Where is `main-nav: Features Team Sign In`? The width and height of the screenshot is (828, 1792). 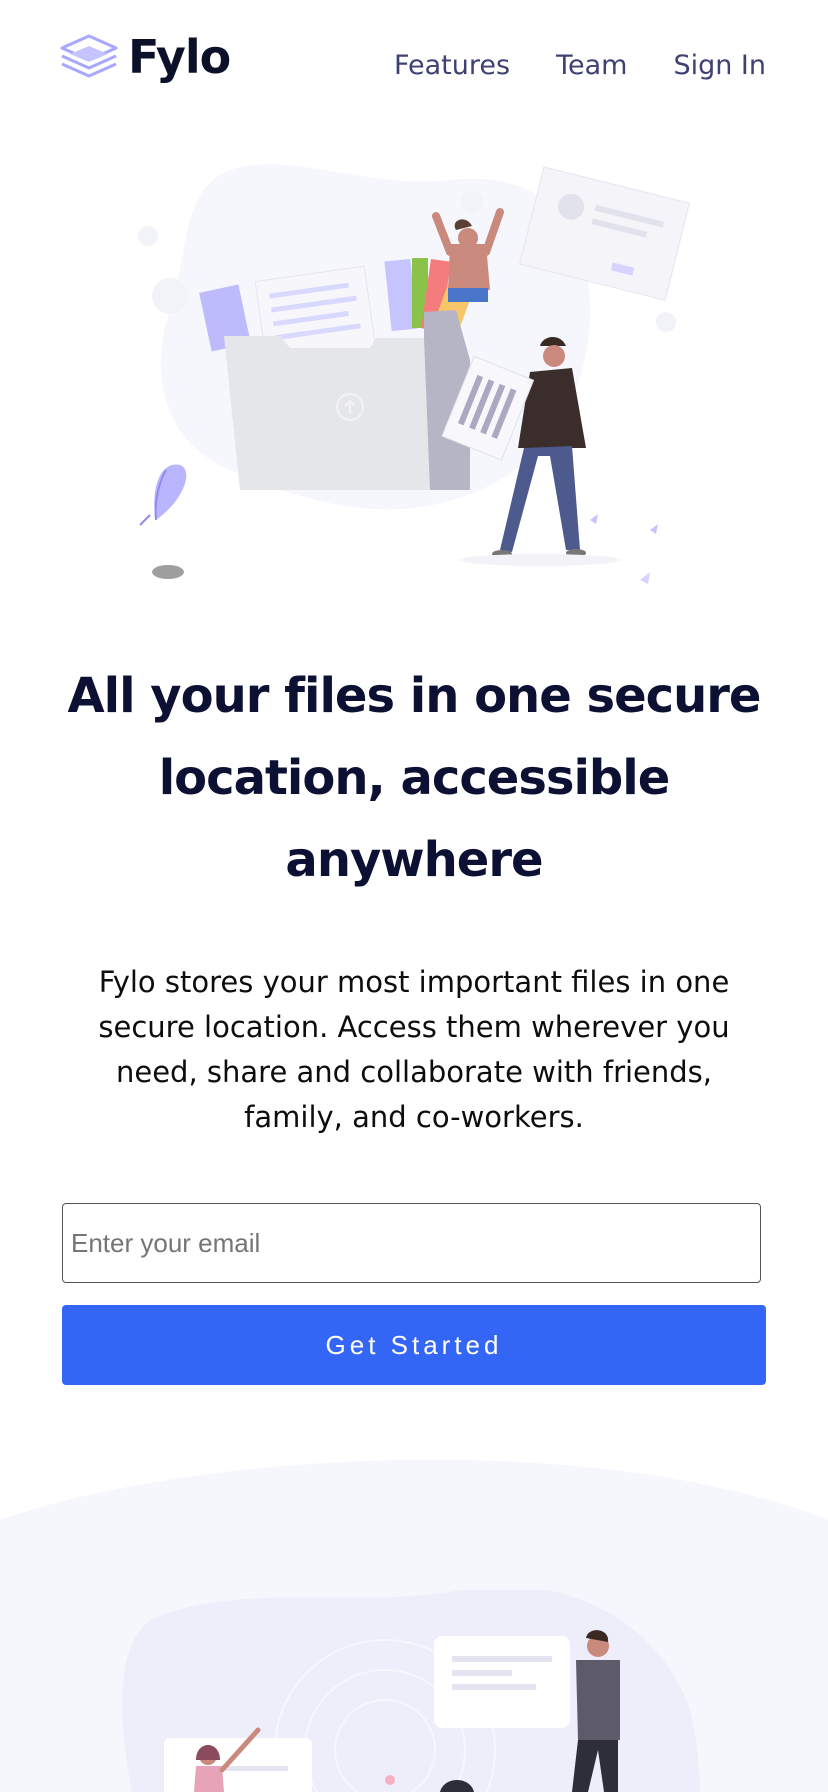 main-nav: Features Team Sign In is located at coordinates (580, 66).